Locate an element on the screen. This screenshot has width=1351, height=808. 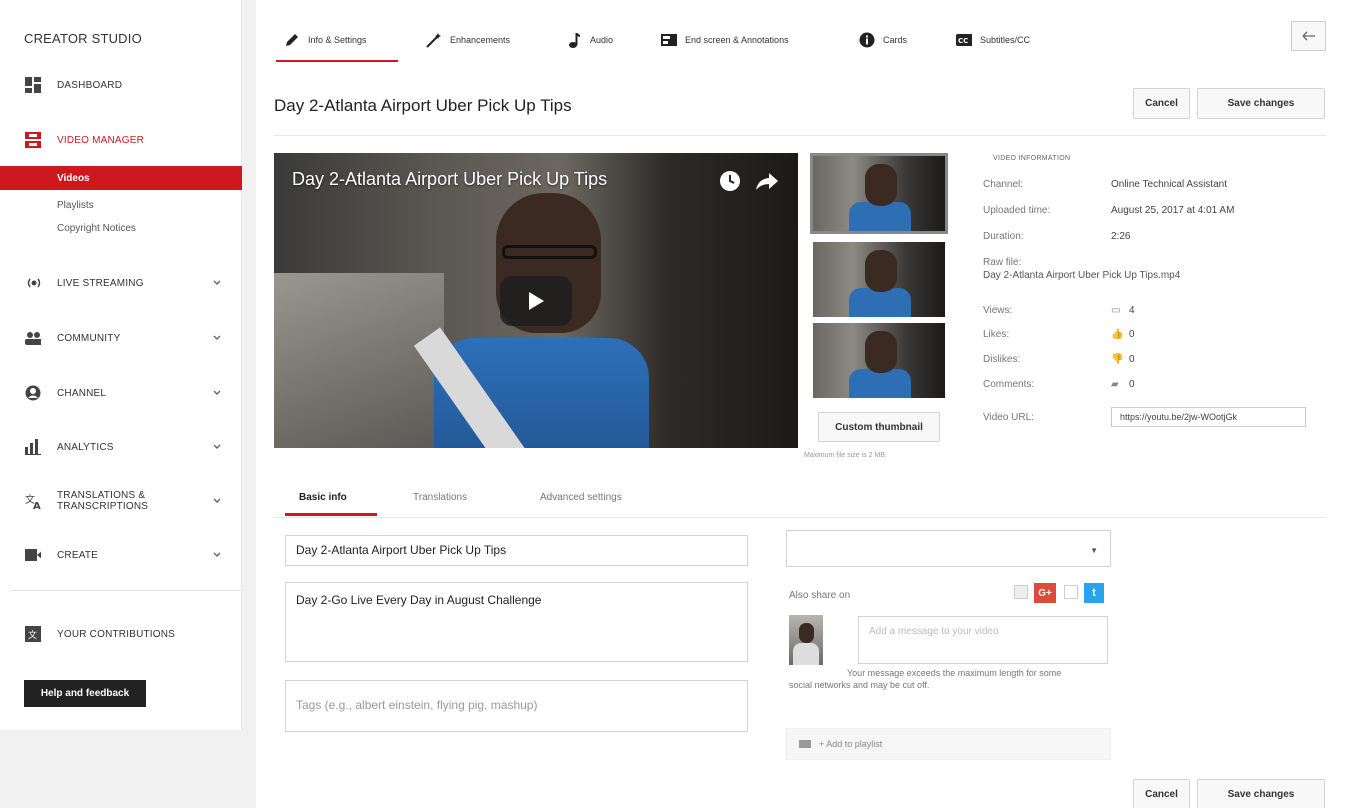
analytics-icon is located at coordinates (33, 447).